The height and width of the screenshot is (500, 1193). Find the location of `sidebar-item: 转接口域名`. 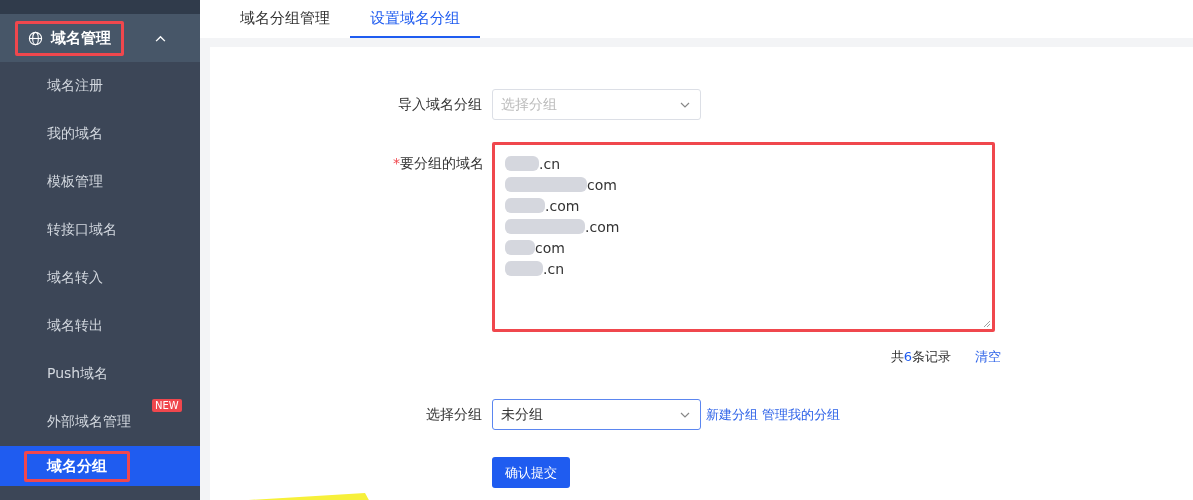

sidebar-item: 转接口域名 is located at coordinates (100, 230).